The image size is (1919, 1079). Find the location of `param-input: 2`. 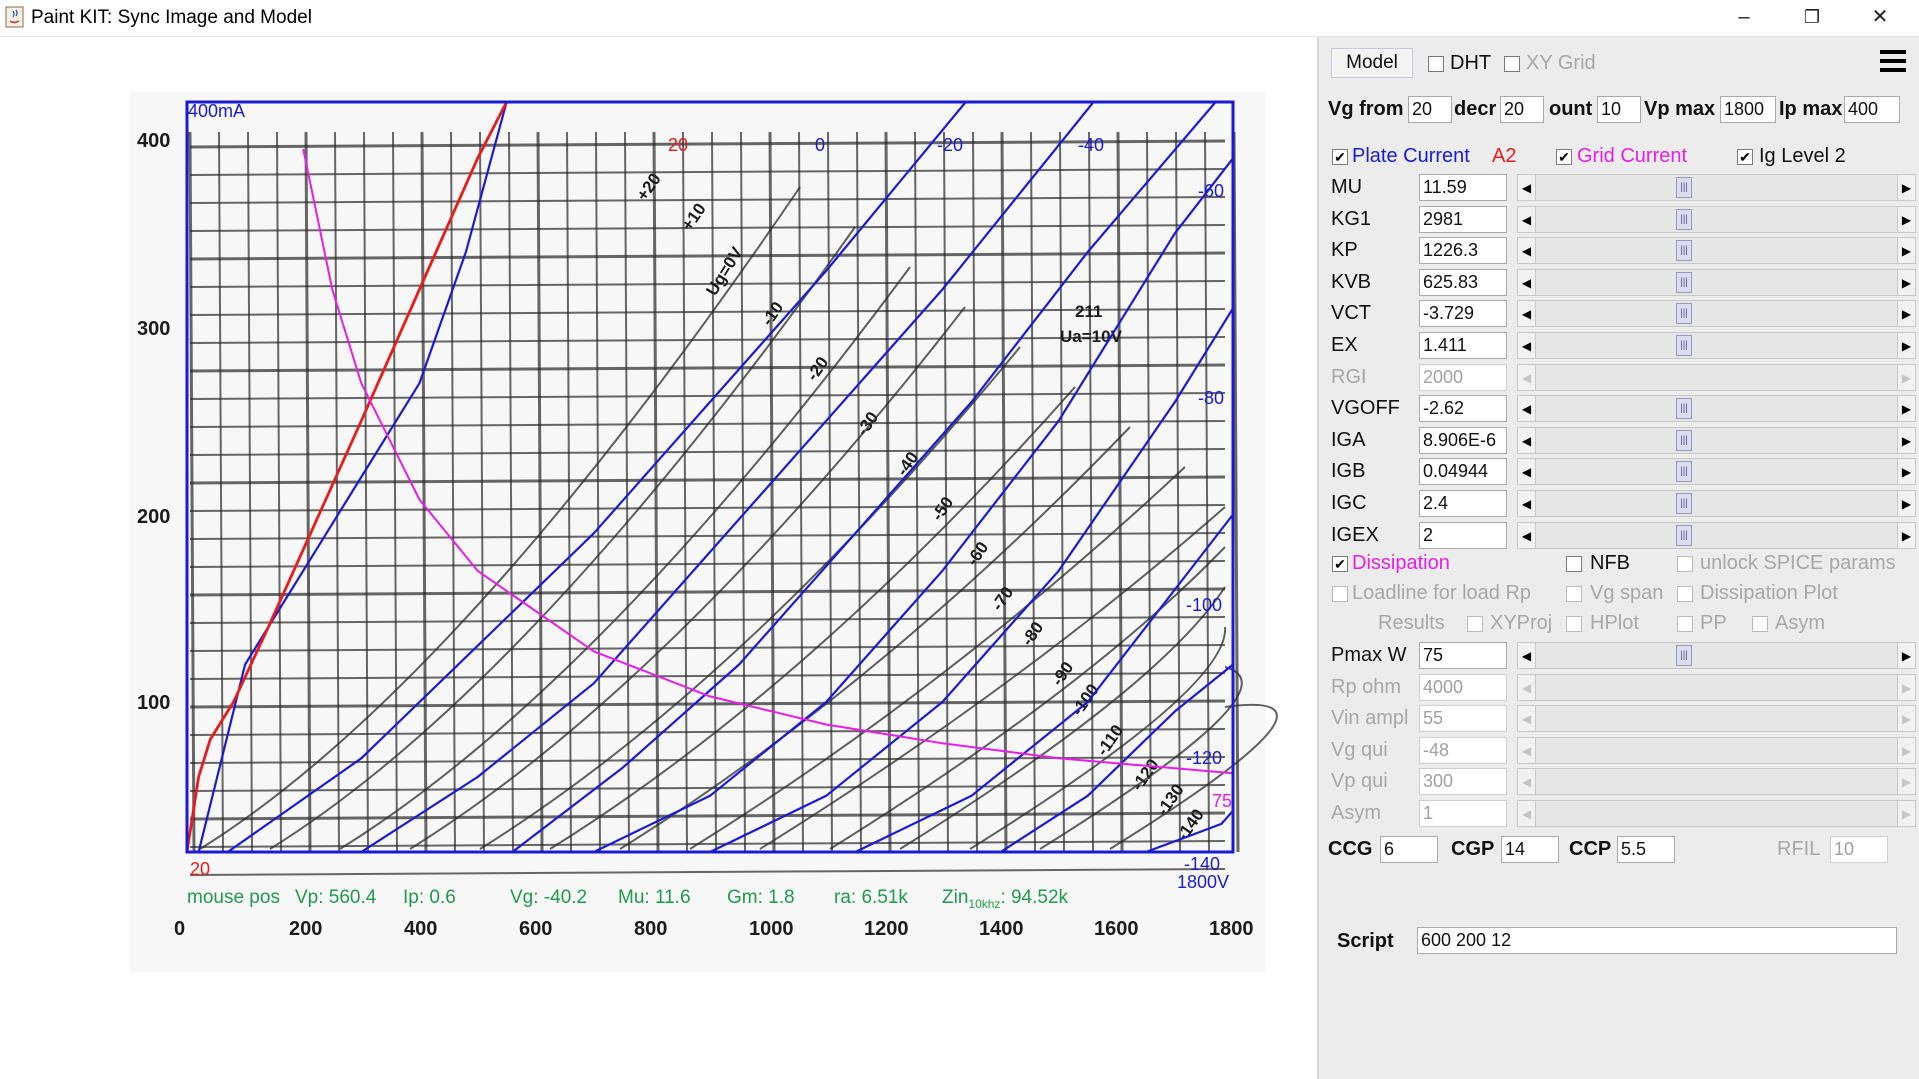

param-input: 2 is located at coordinates (1463, 535).